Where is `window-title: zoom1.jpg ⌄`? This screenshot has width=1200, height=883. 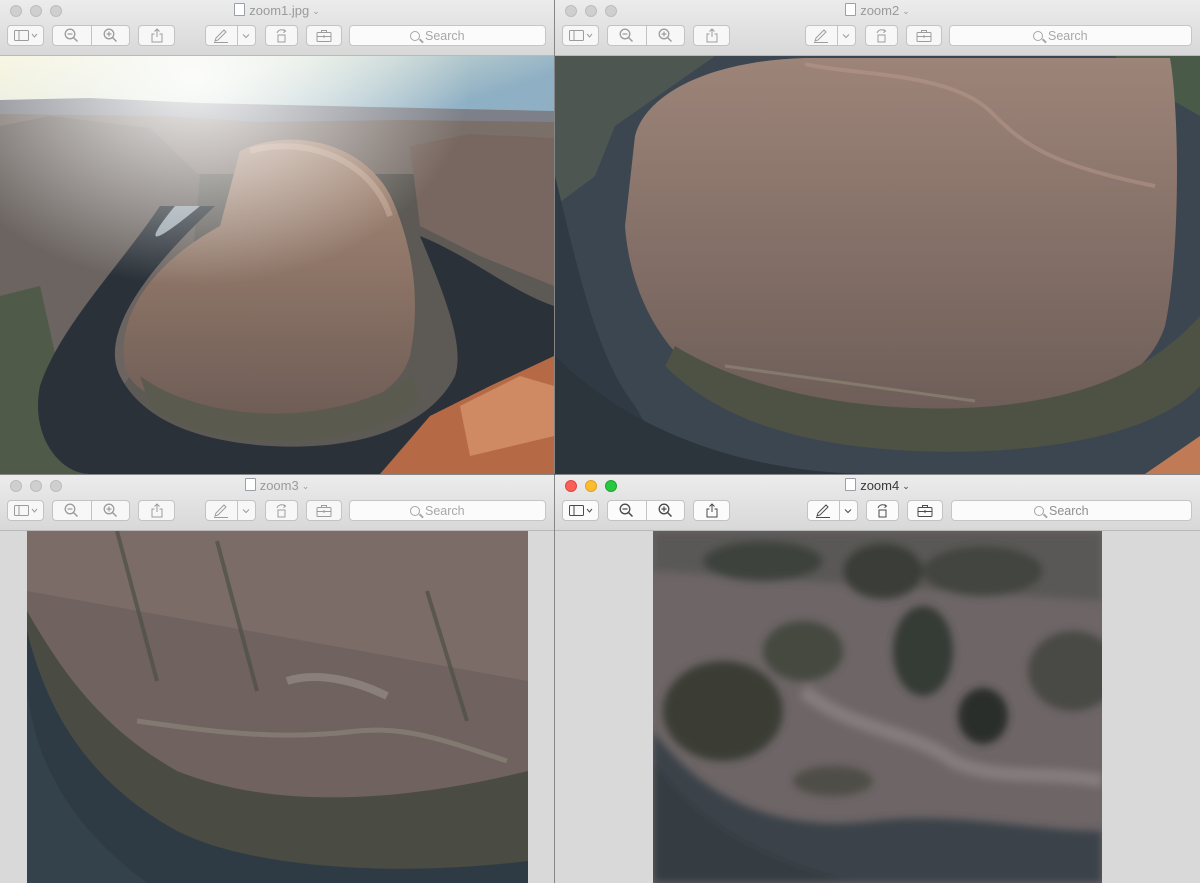 window-title: zoom1.jpg ⌄ is located at coordinates (277, 10).